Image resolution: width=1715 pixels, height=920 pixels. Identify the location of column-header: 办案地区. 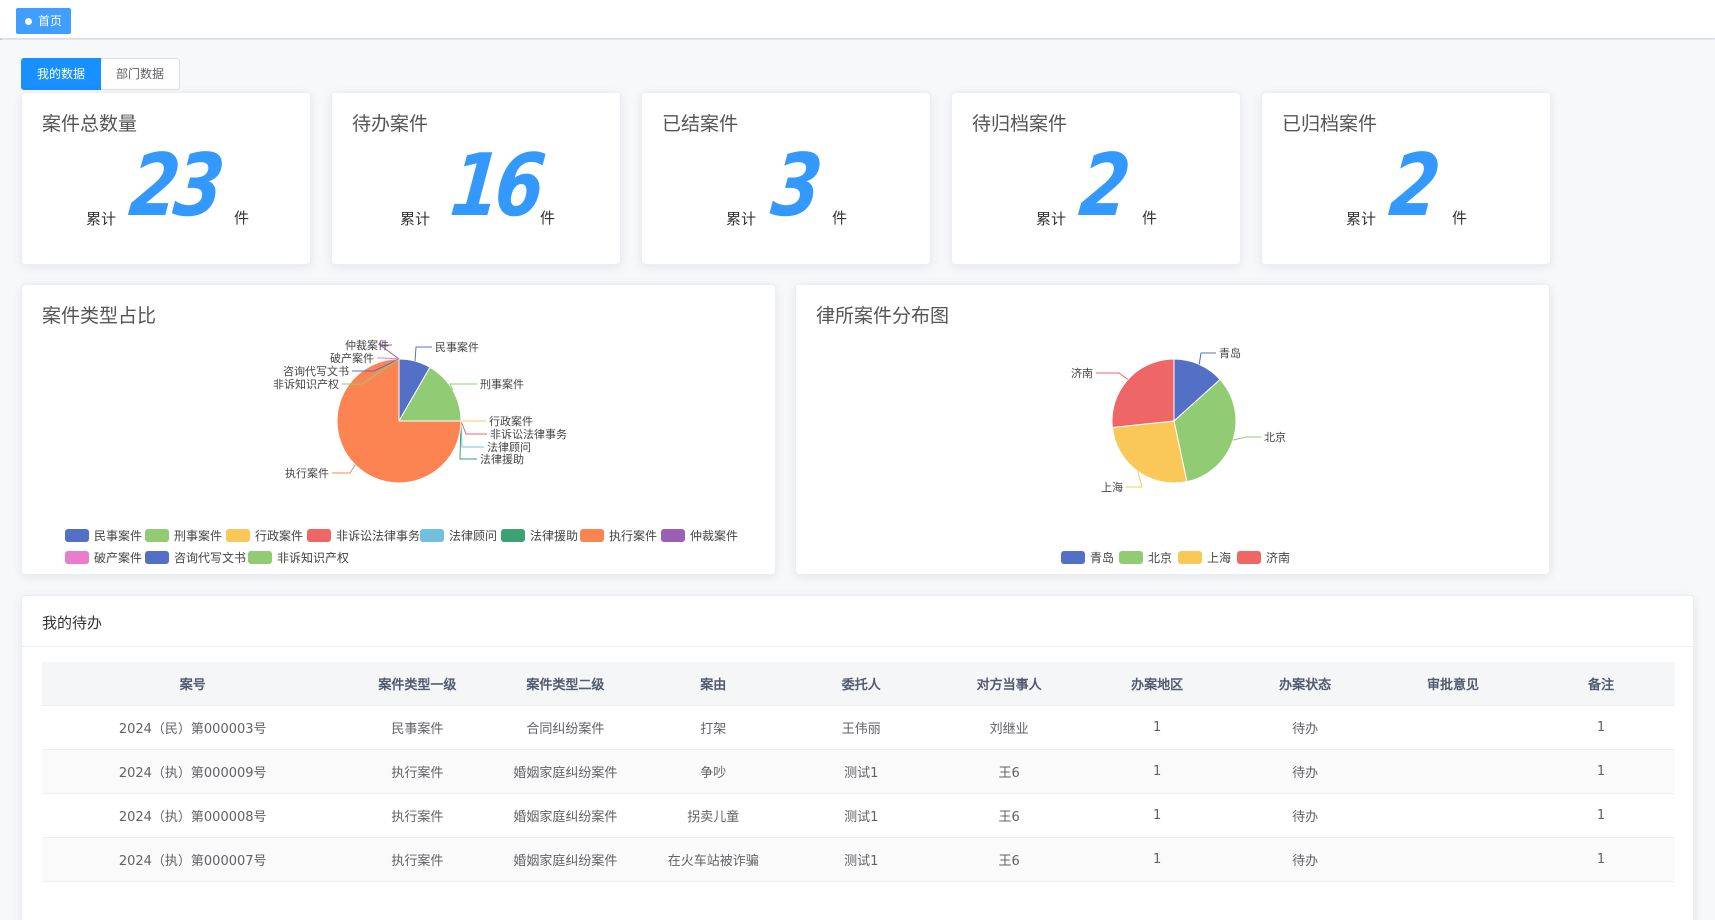
(1157, 684).